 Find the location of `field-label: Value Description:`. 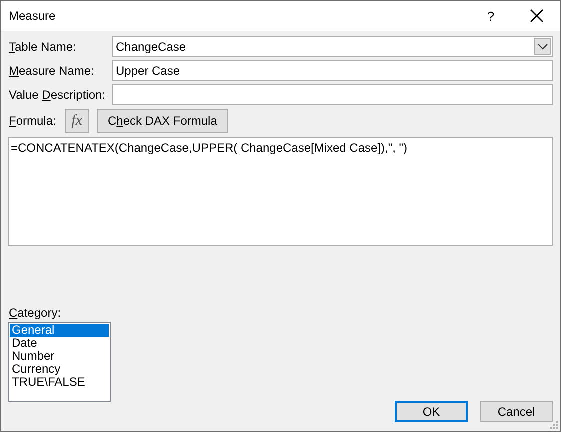

field-label: Value Description: is located at coordinates (57, 95).